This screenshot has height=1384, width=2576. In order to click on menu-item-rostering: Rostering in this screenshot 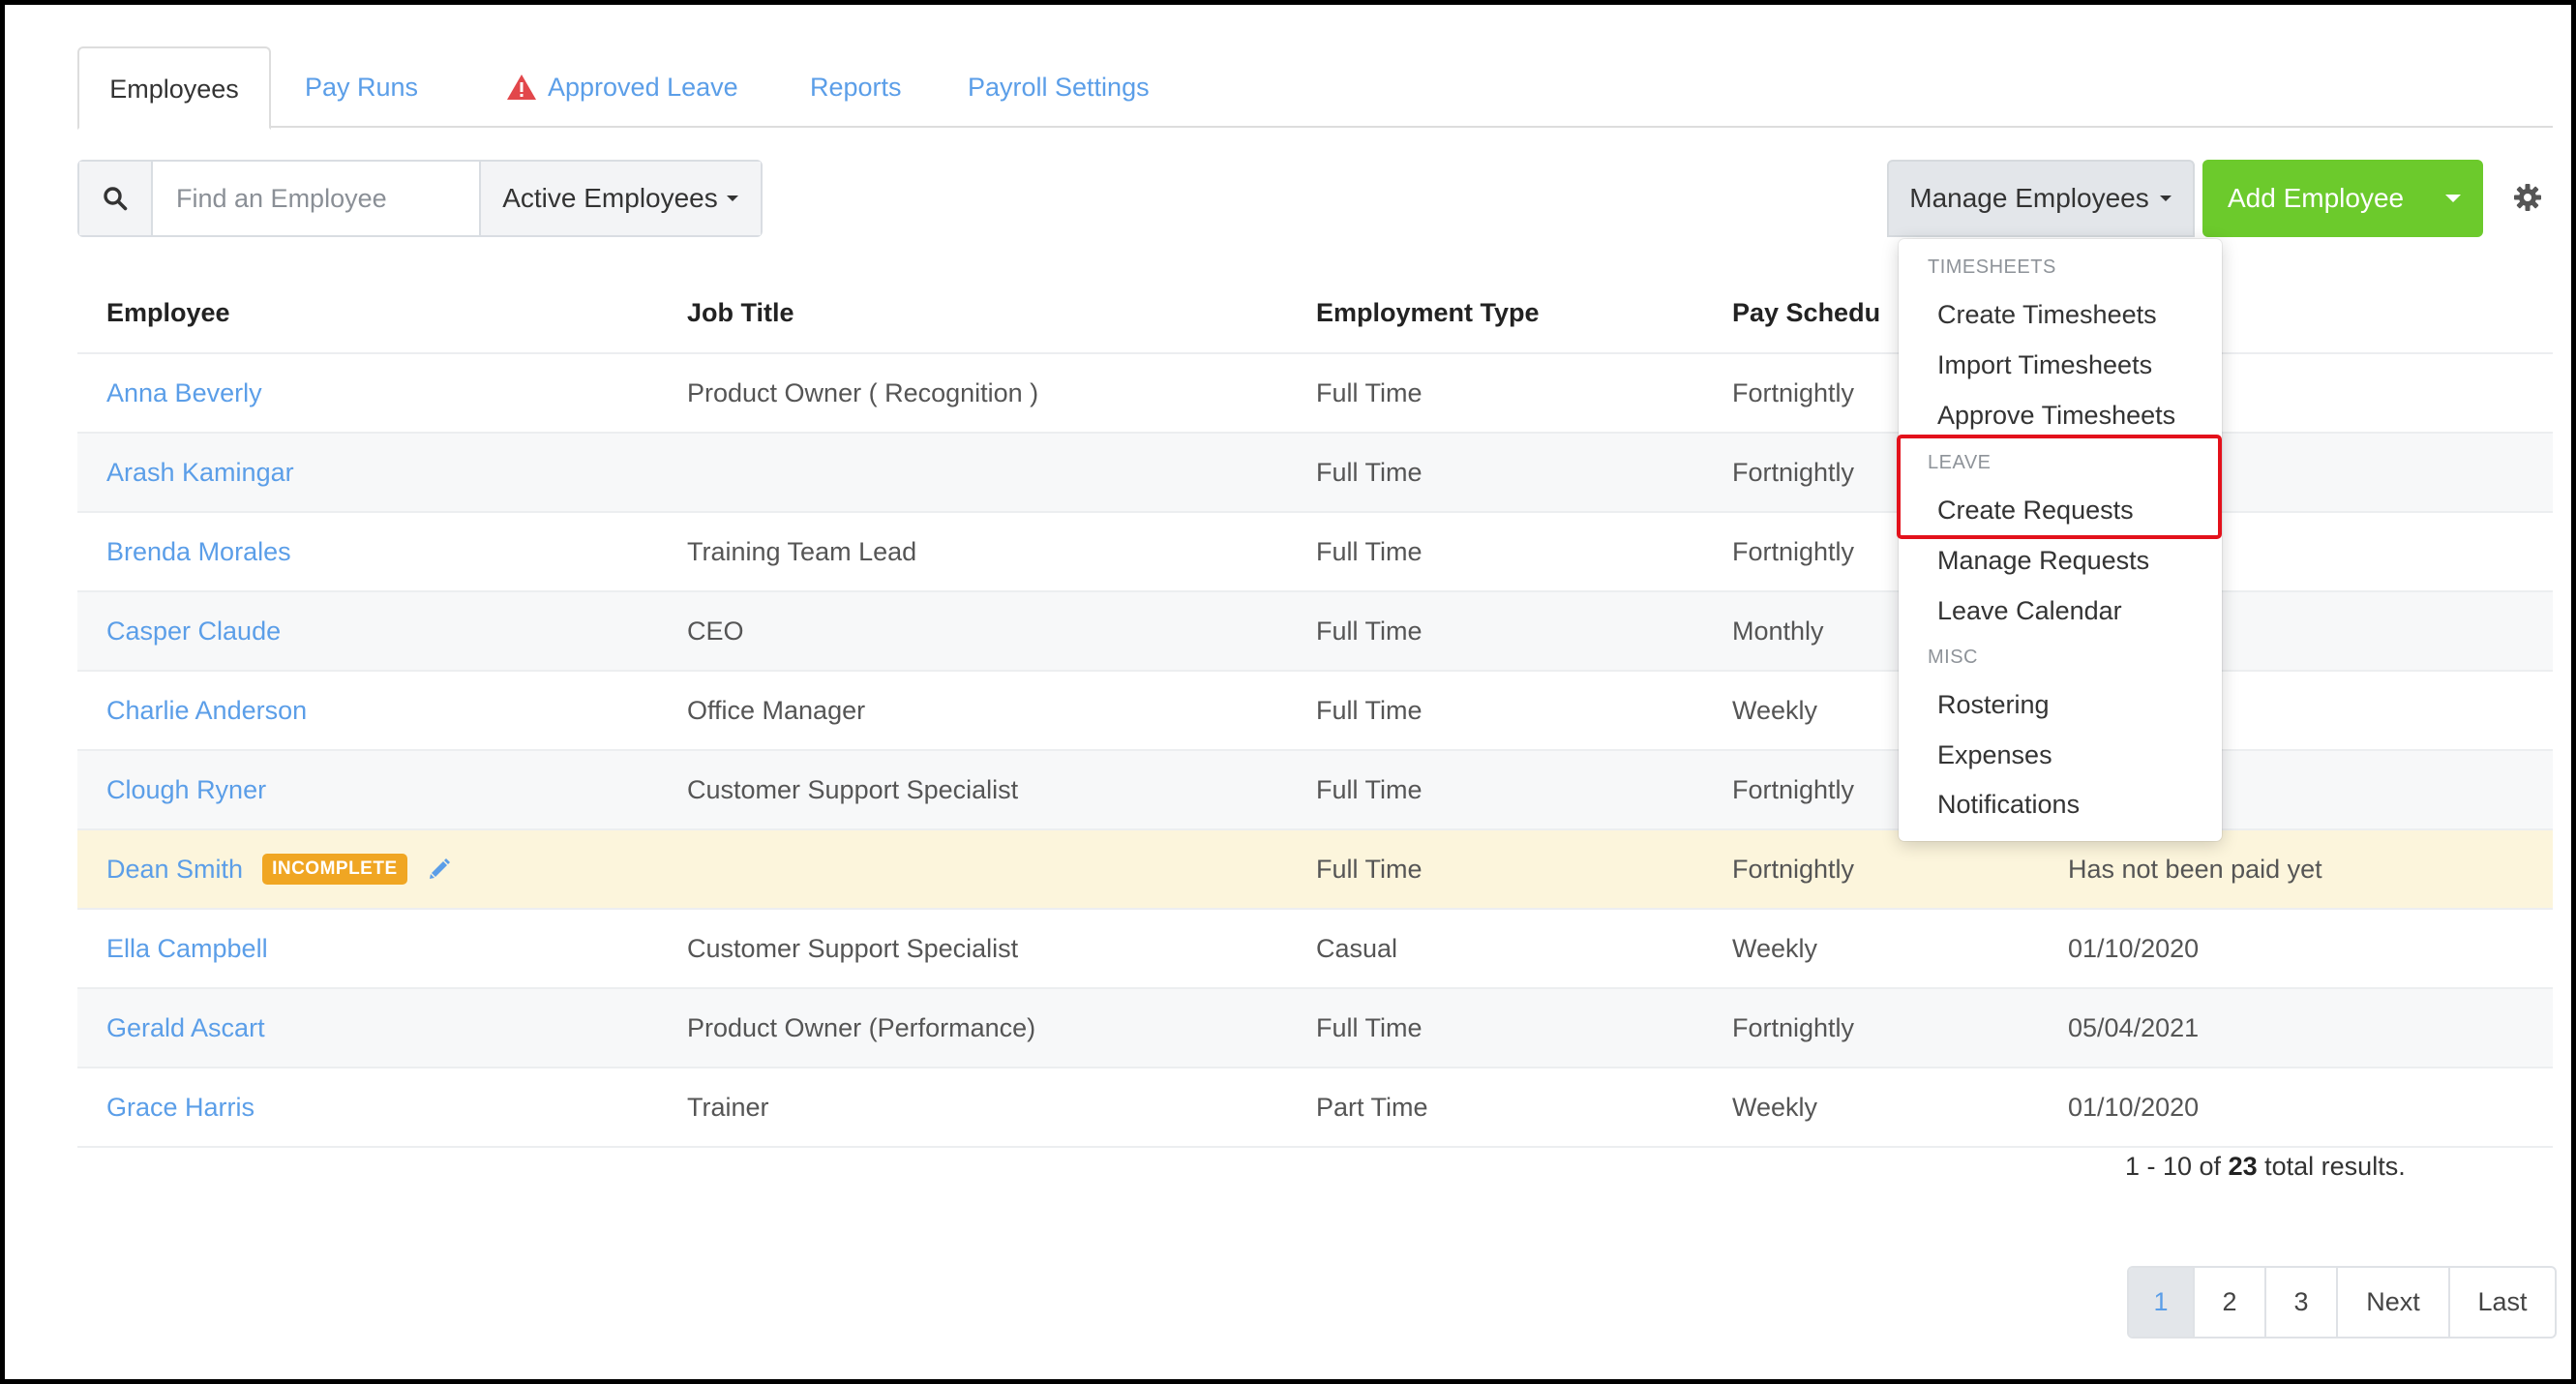, I will do `click(1993, 705)`.